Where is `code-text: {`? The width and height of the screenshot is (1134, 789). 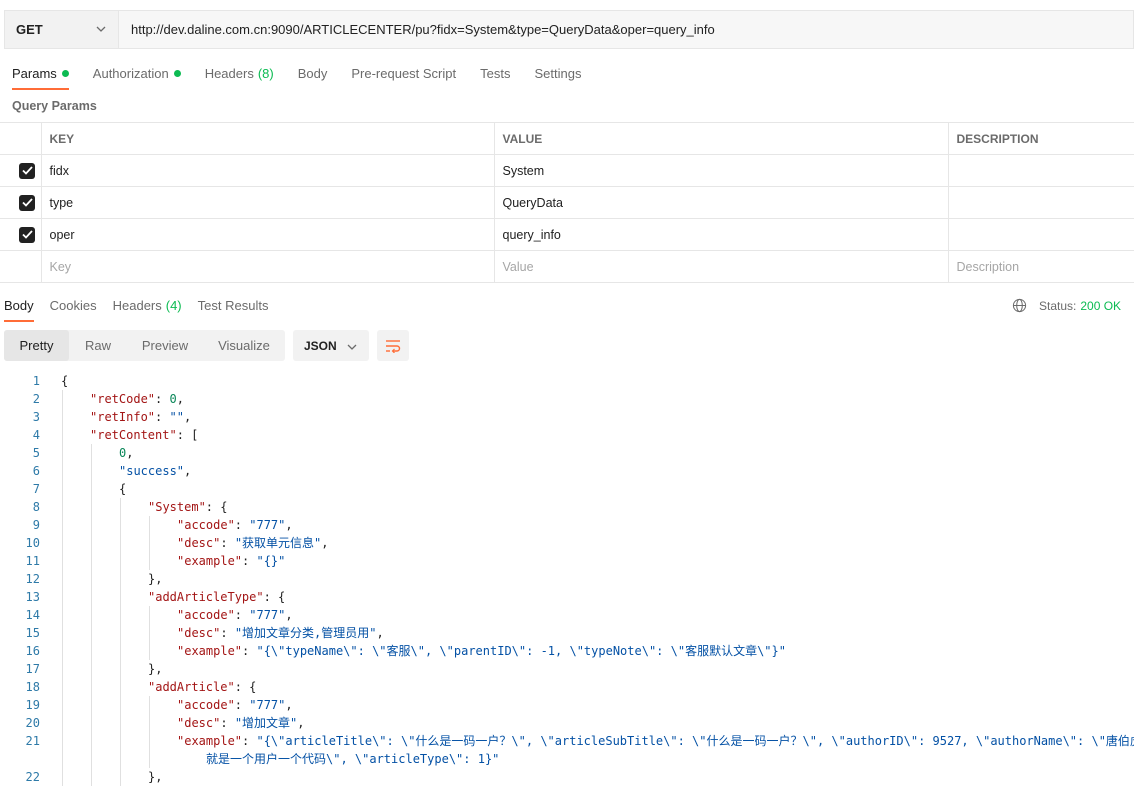
code-text: { is located at coordinates (64, 381).